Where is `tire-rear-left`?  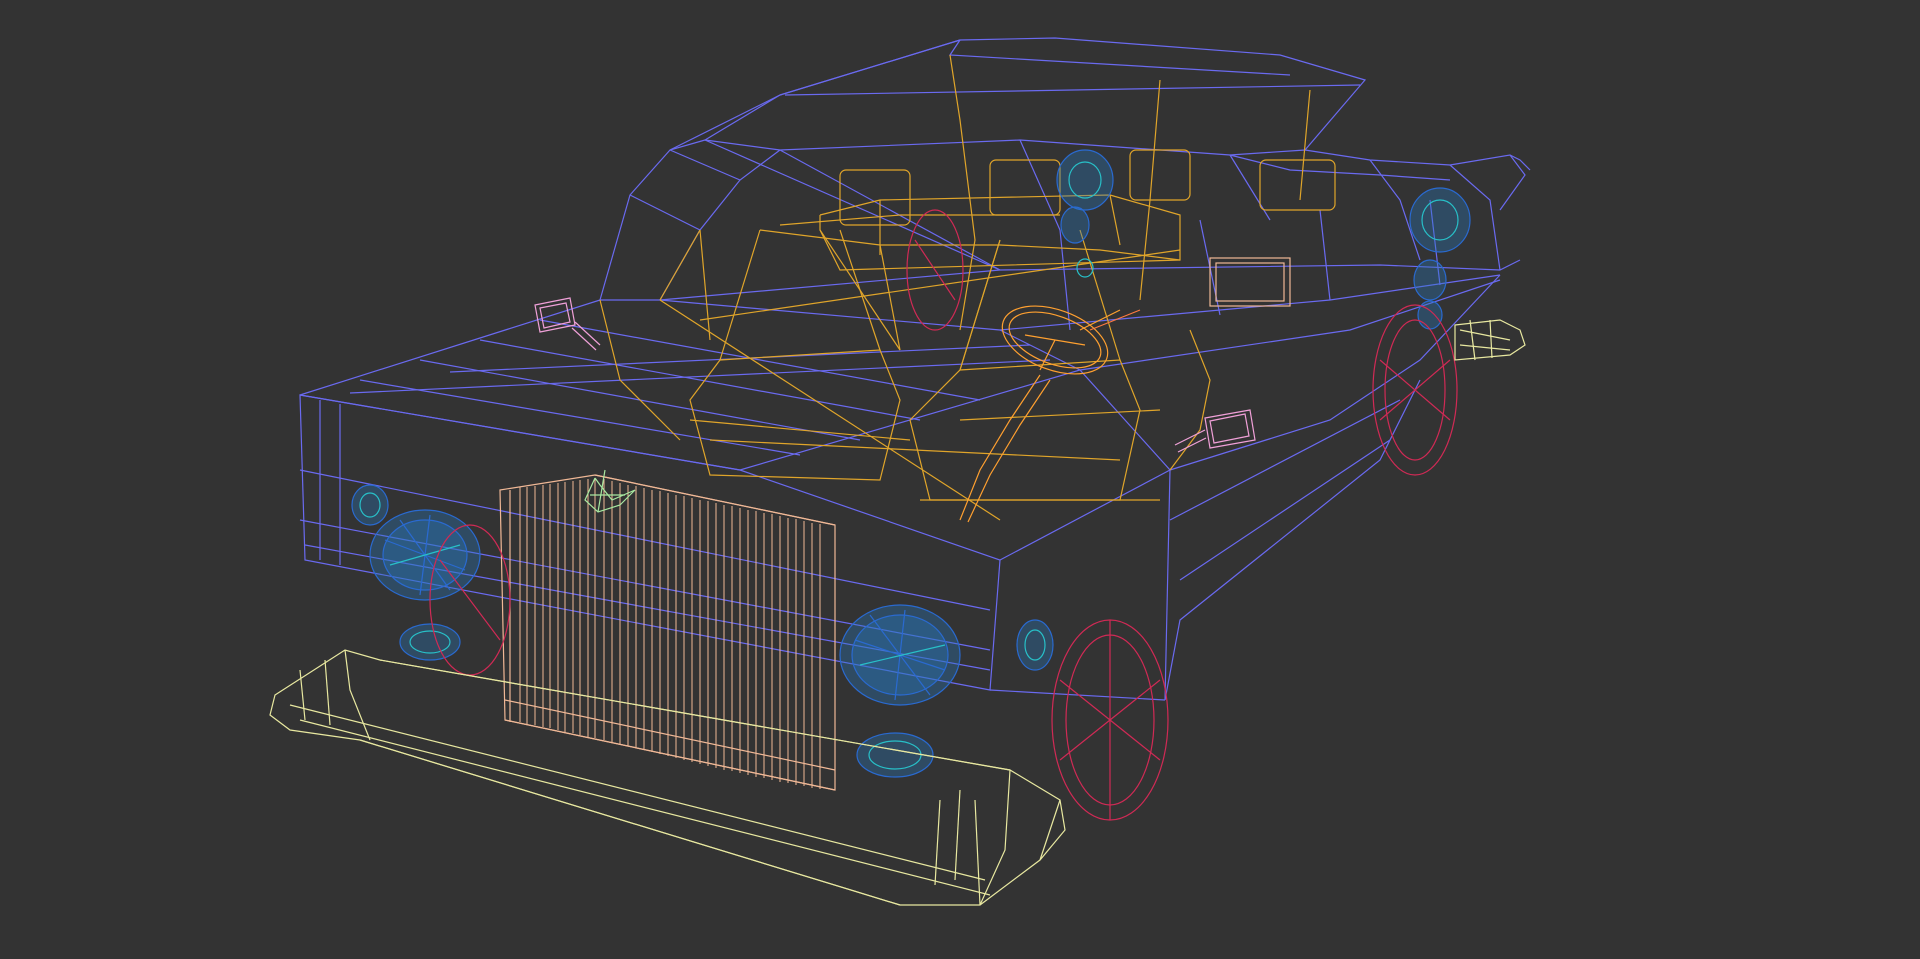 tire-rear-left is located at coordinates (935, 270).